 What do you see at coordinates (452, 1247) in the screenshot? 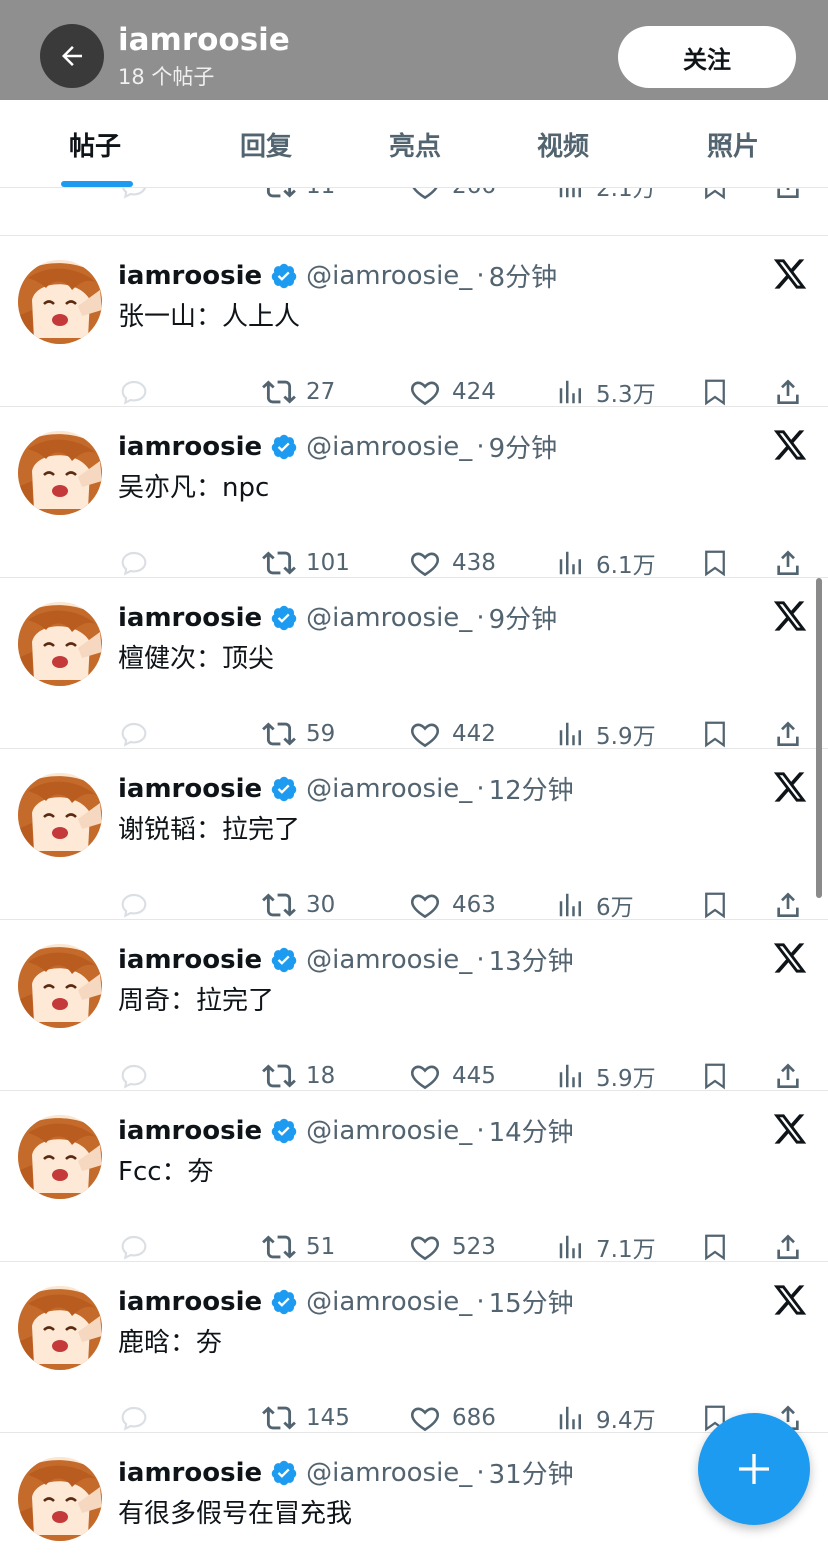
I see `like-button: 523` at bounding box center [452, 1247].